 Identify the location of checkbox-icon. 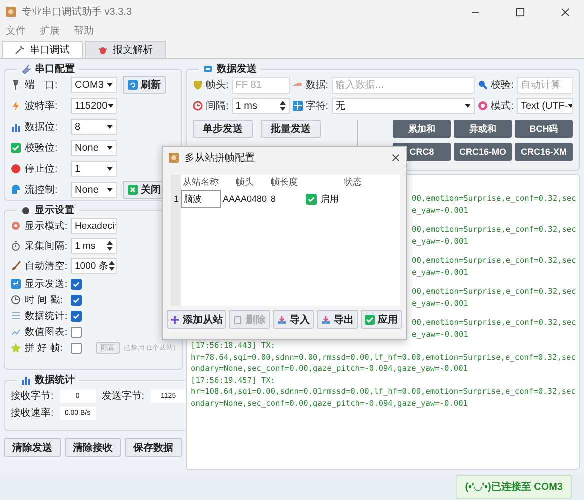
(16, 148).